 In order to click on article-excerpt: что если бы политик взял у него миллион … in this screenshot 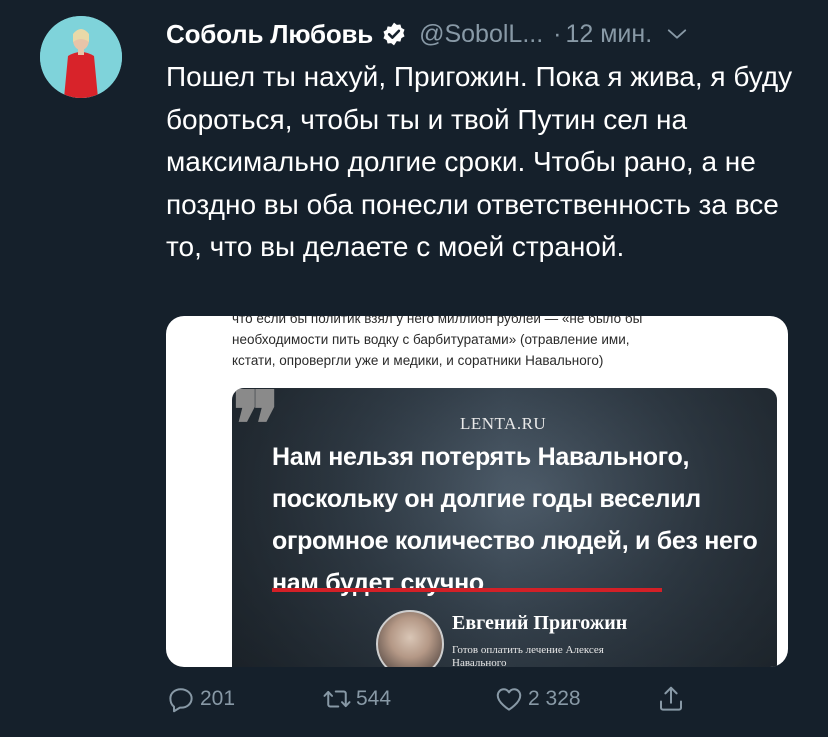, I will do `click(497, 343)`.